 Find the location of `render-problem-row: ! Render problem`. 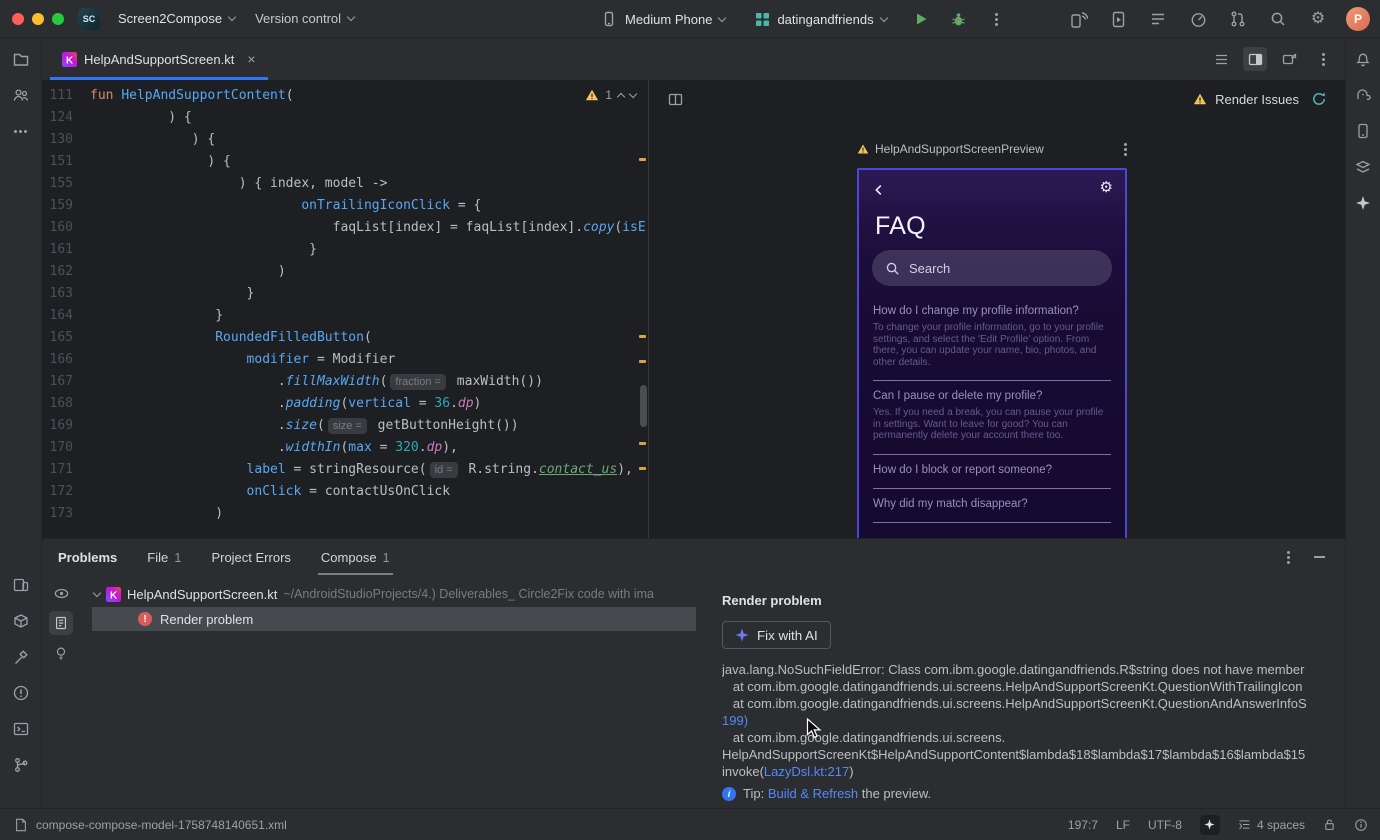

render-problem-row: ! Render problem is located at coordinates (394, 619).